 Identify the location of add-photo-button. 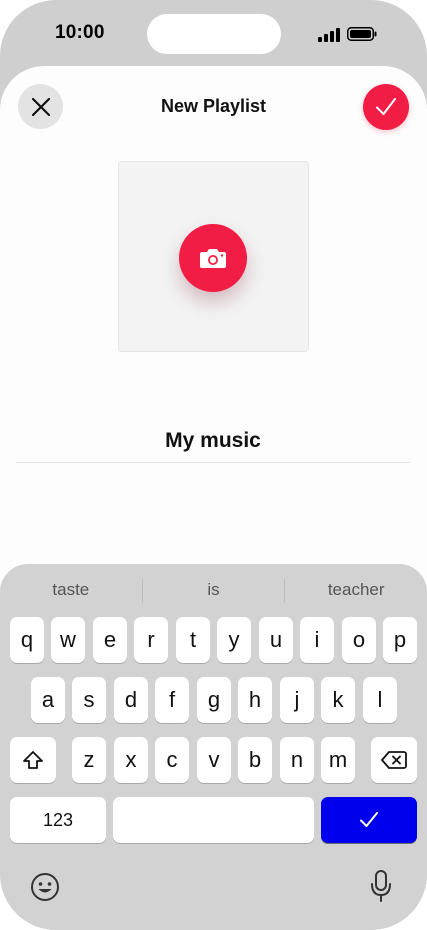
(213, 258).